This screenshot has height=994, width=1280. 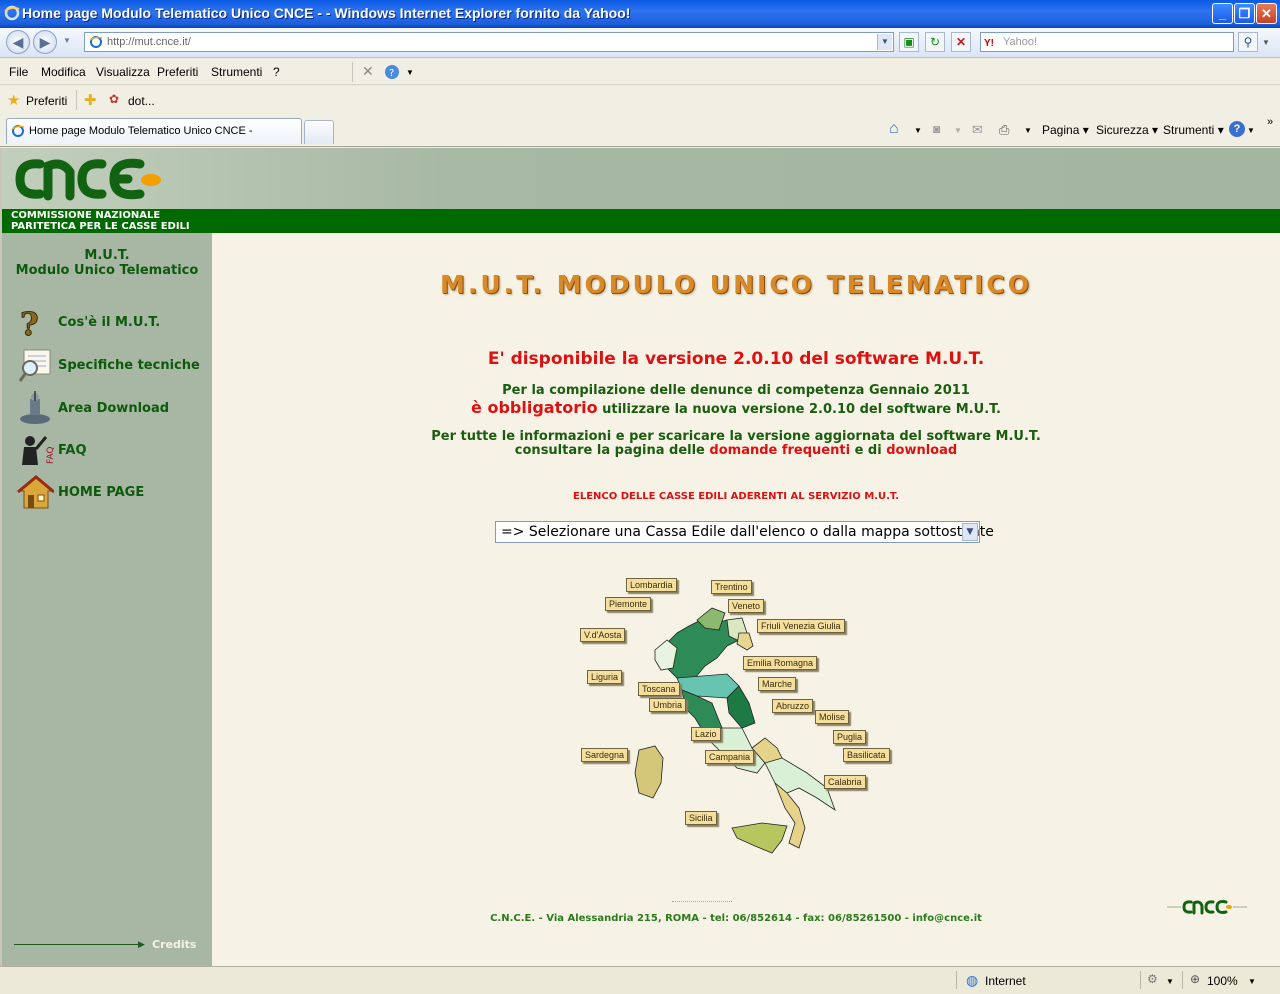 What do you see at coordinates (67, 40) in the screenshot?
I see `history-dropdown-icon: ▼` at bounding box center [67, 40].